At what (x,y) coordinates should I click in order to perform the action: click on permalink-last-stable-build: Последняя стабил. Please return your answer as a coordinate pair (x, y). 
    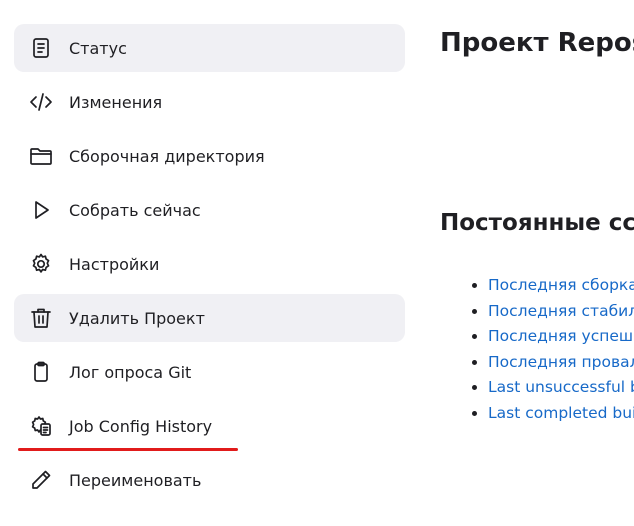
    Looking at the image, I should click on (561, 311).